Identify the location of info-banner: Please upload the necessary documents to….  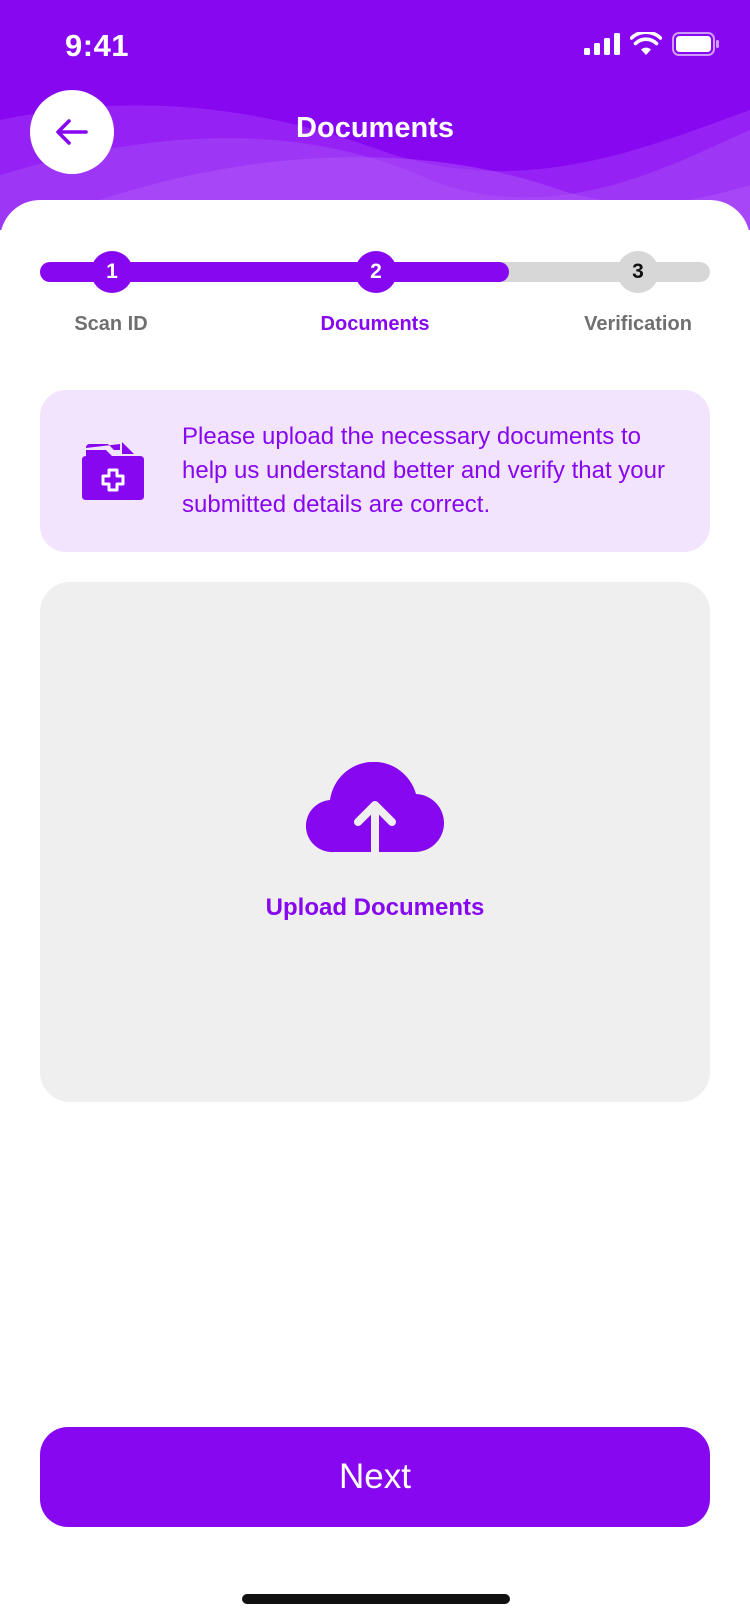
(375, 471).